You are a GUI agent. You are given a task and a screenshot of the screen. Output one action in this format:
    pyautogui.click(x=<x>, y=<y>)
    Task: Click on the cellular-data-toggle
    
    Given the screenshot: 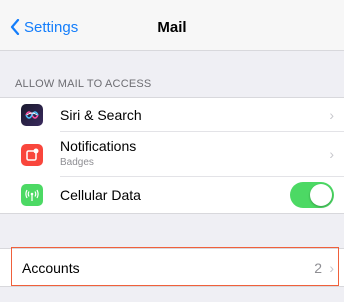 What is the action you would take?
    pyautogui.click(x=312, y=195)
    